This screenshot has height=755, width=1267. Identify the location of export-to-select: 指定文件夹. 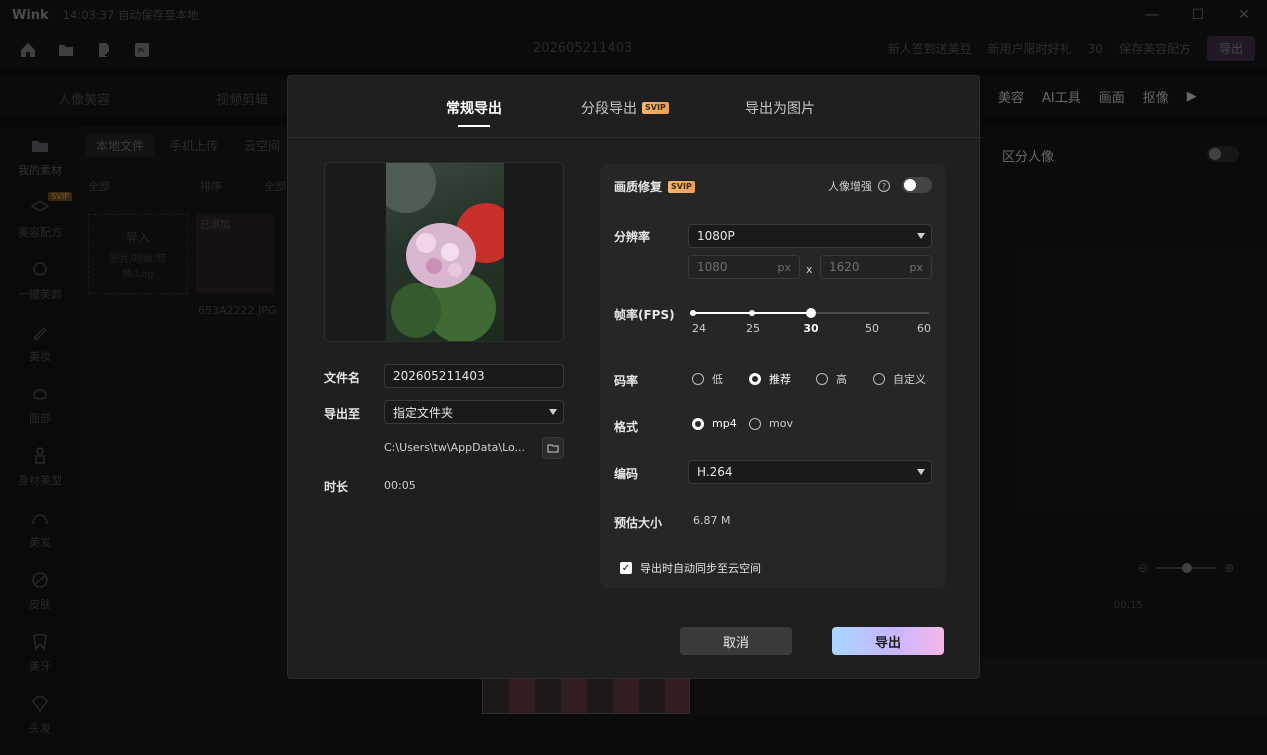
(474, 412).